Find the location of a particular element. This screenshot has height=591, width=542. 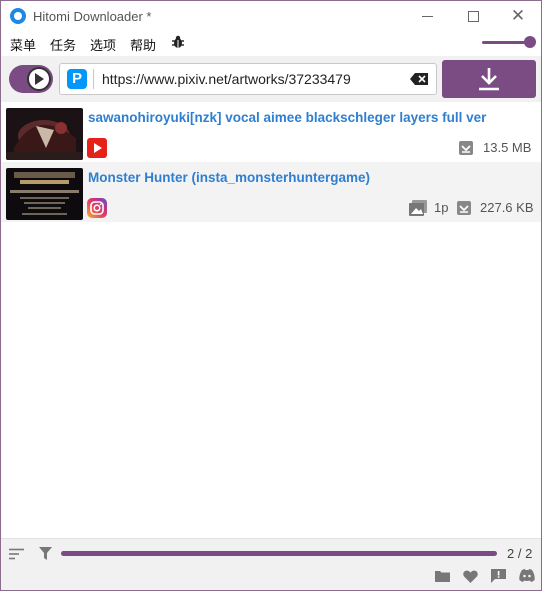

discord-icon is located at coordinates (527, 575).